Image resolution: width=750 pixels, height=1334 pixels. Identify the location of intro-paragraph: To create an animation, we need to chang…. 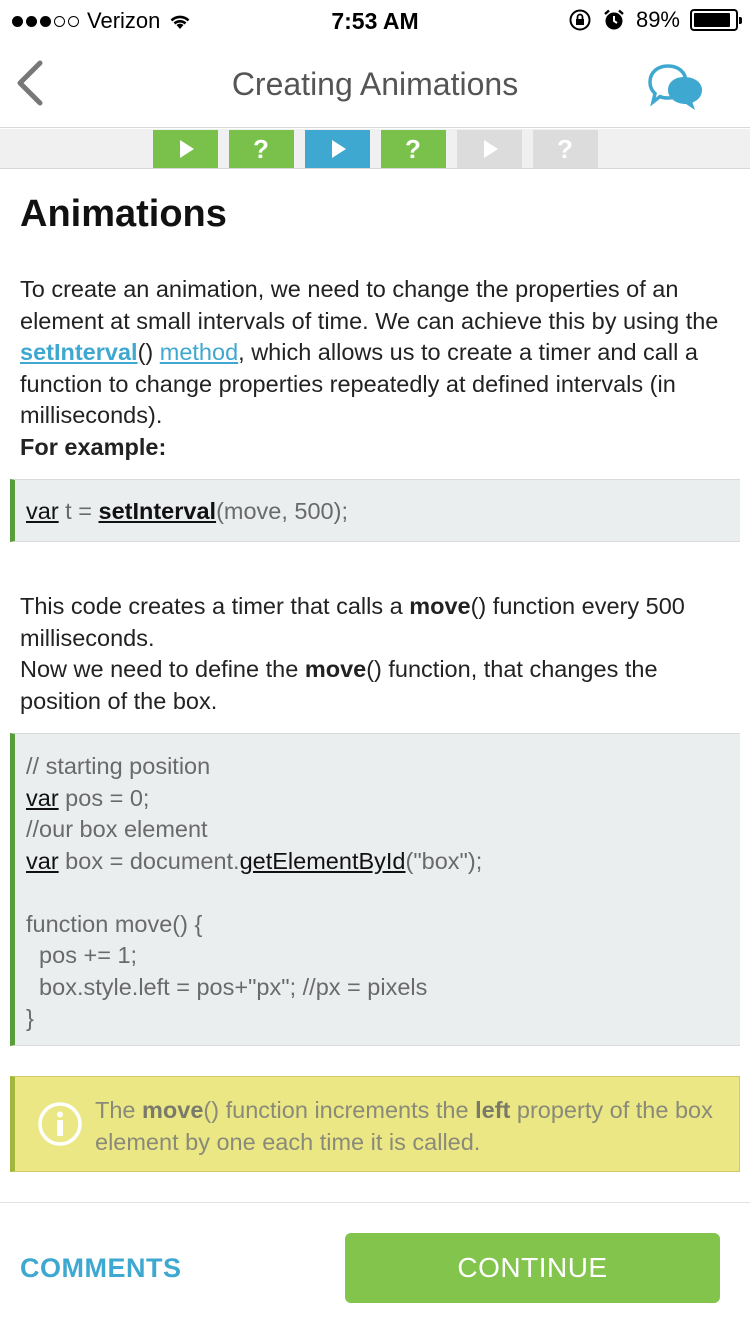
(377, 368).